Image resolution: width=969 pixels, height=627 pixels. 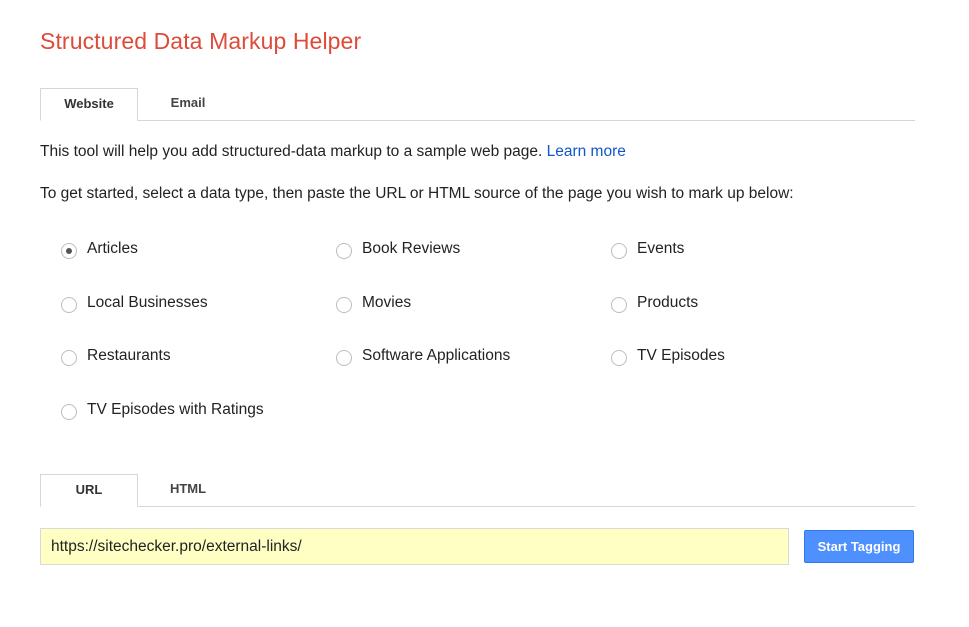 I want to click on radio-restaurants: Restaurants, so click(x=116, y=356).